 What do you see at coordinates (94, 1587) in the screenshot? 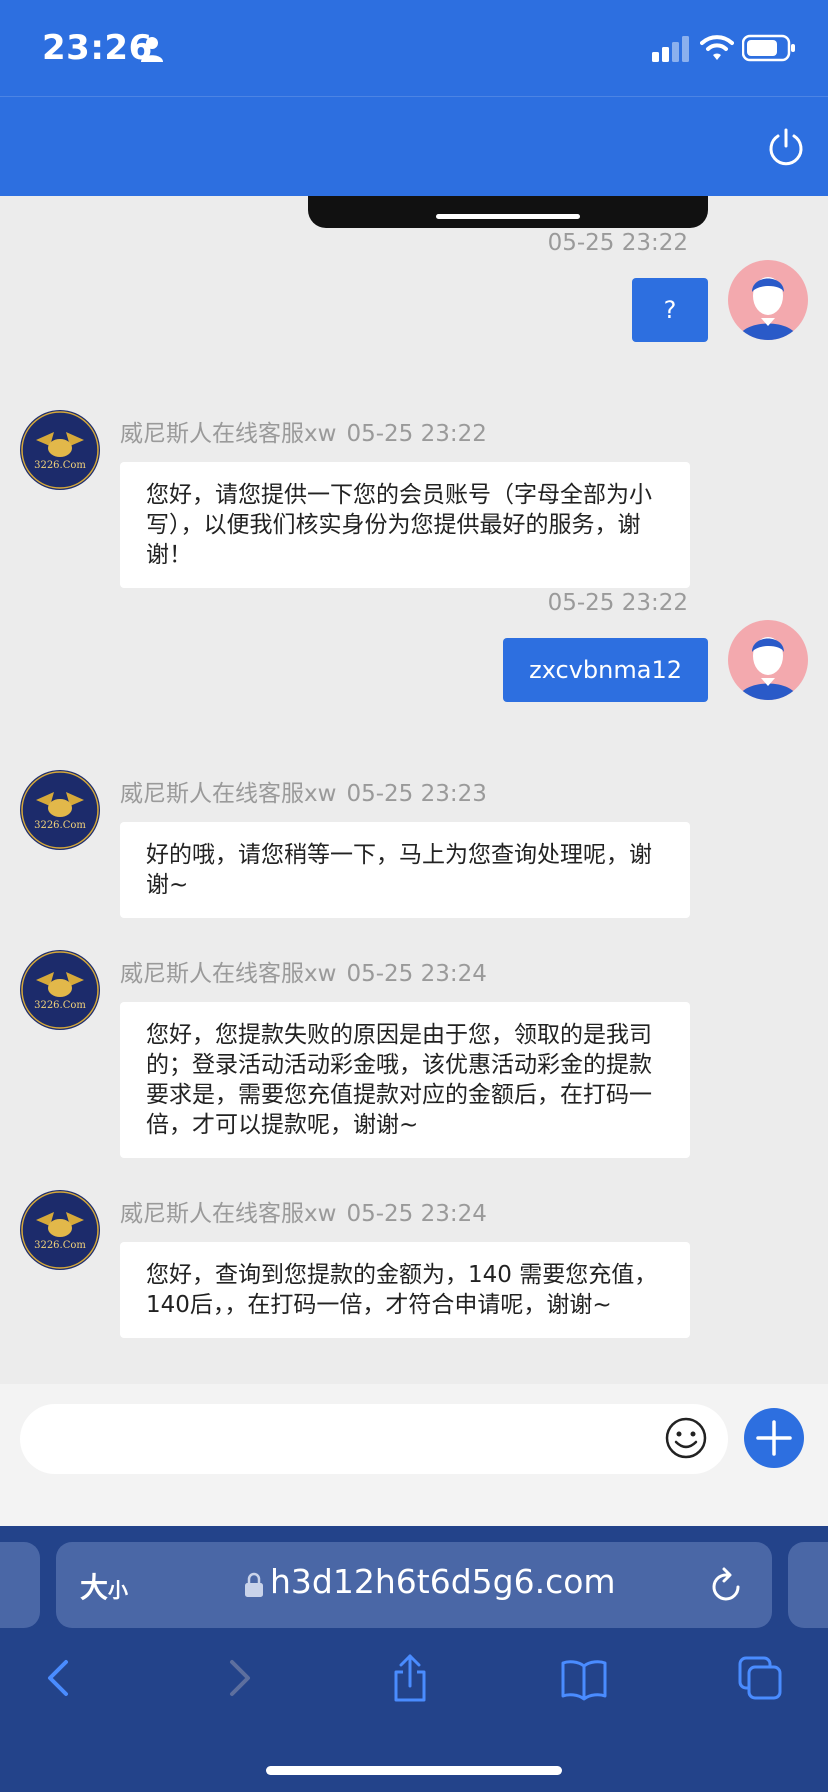
I see `text-size-big: 大` at bounding box center [94, 1587].